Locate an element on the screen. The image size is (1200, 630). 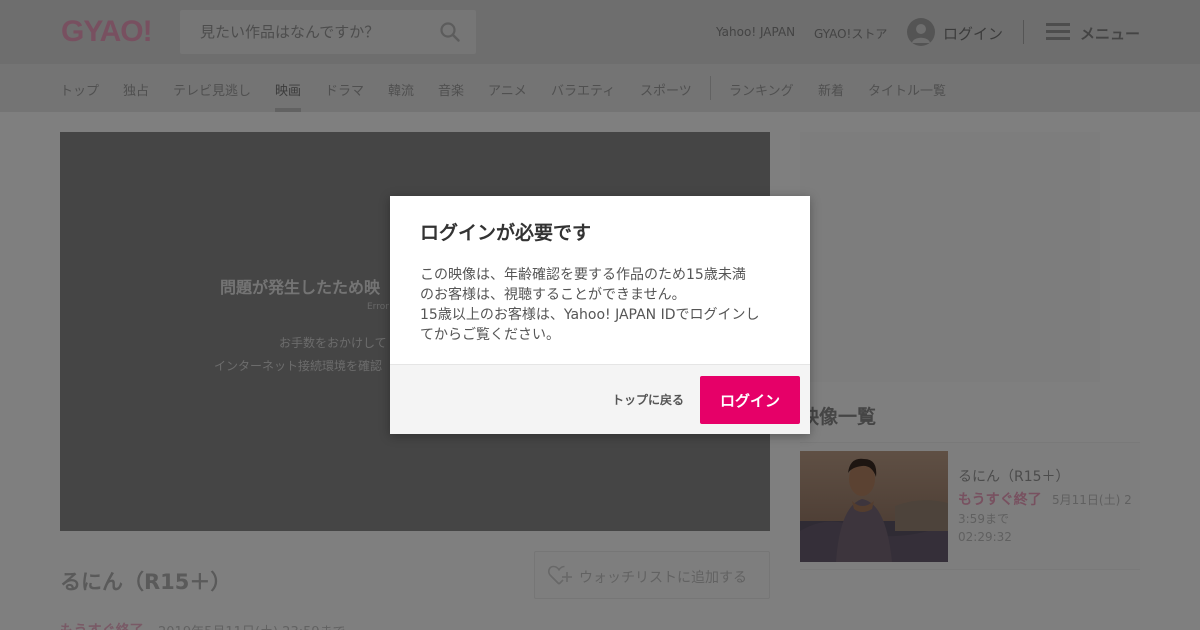
dialog-footer: トップに戻る ログイン is located at coordinates (600, 399).